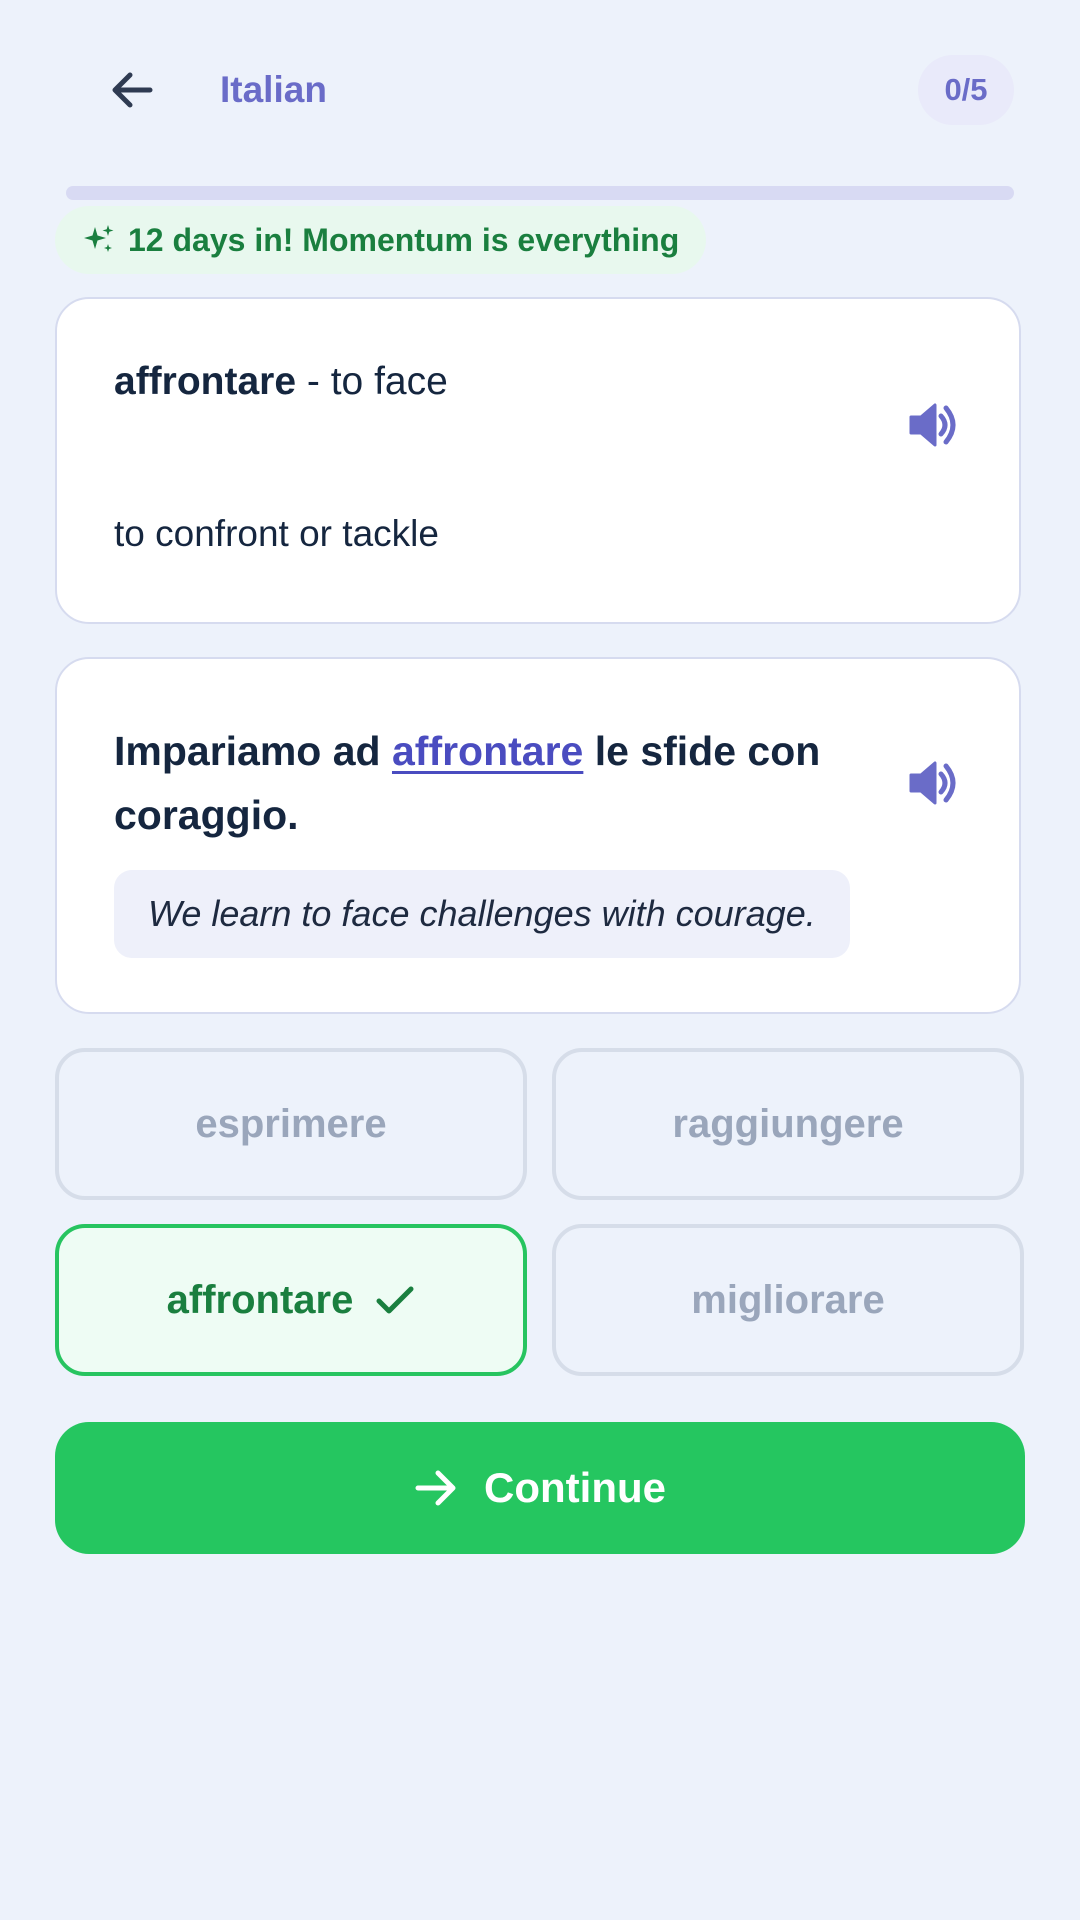 This screenshot has height=1920, width=1080. I want to click on checkmark-icon, so click(395, 1300).